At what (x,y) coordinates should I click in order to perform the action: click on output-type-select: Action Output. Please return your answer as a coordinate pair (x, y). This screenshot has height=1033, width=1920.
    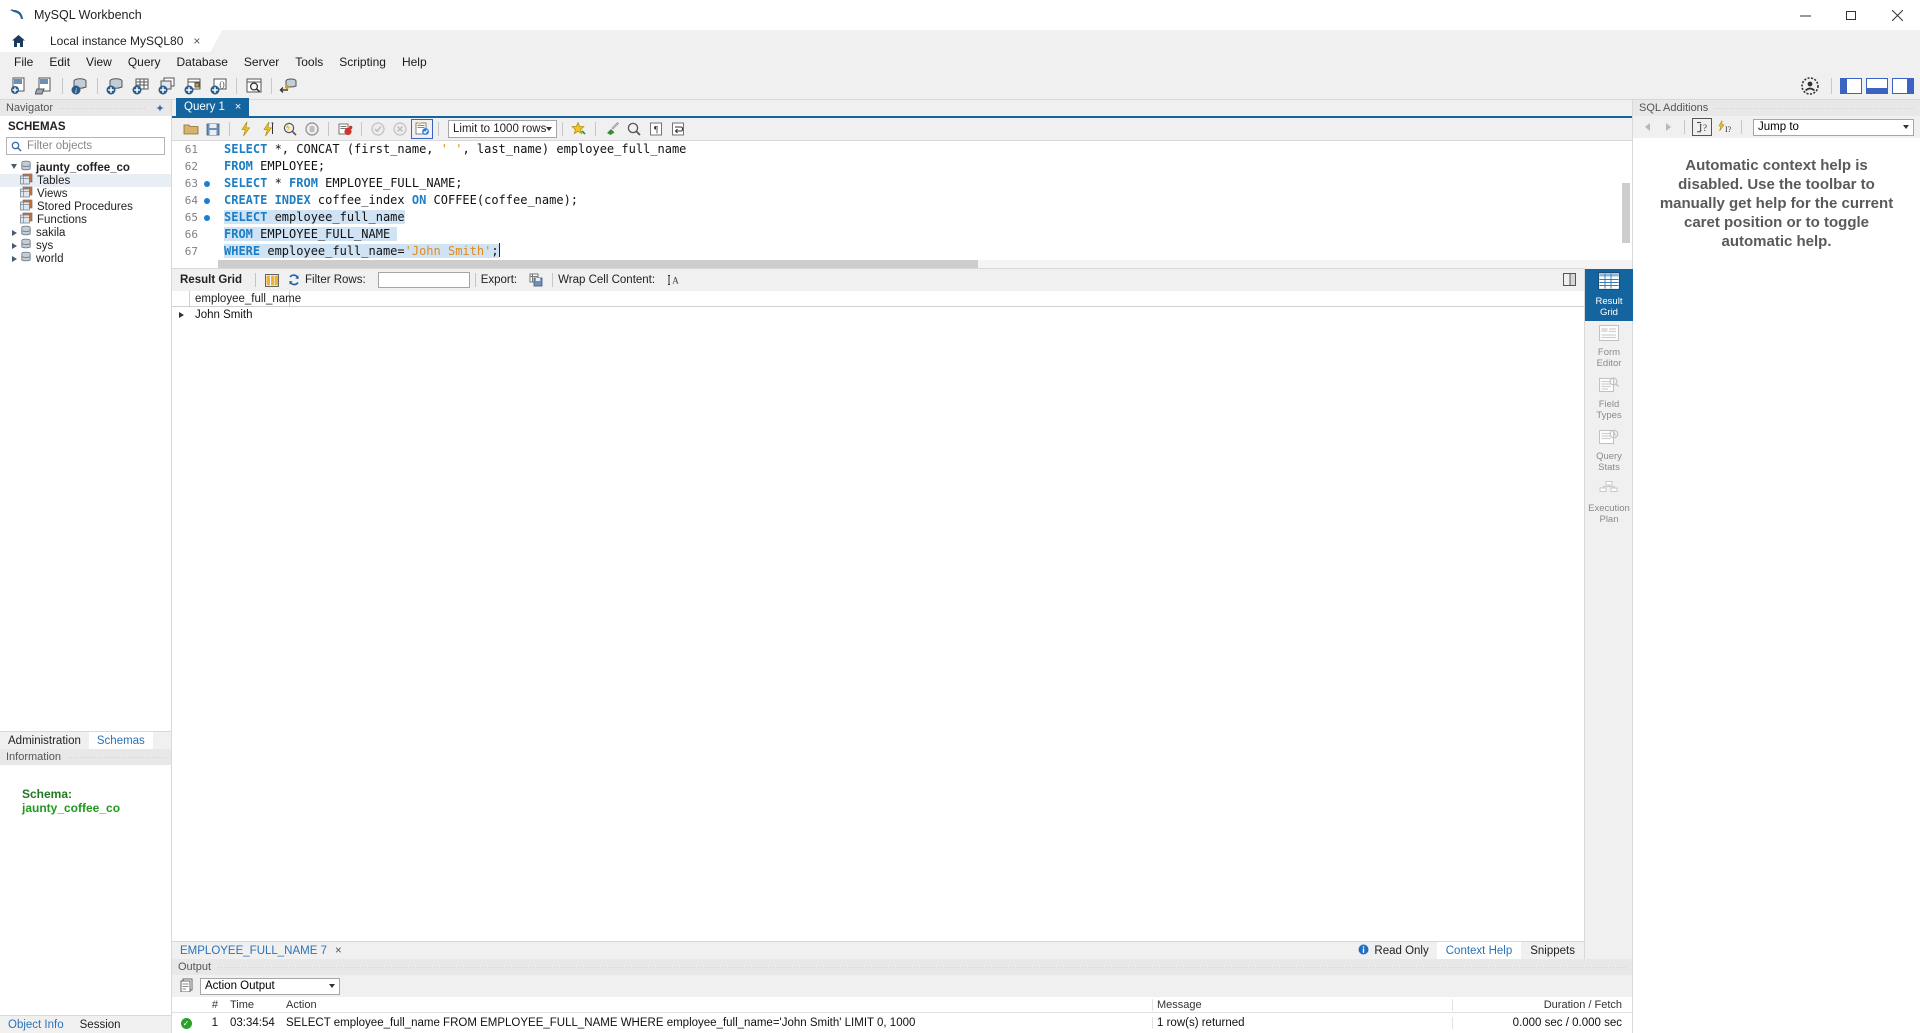
    Looking at the image, I should click on (270, 986).